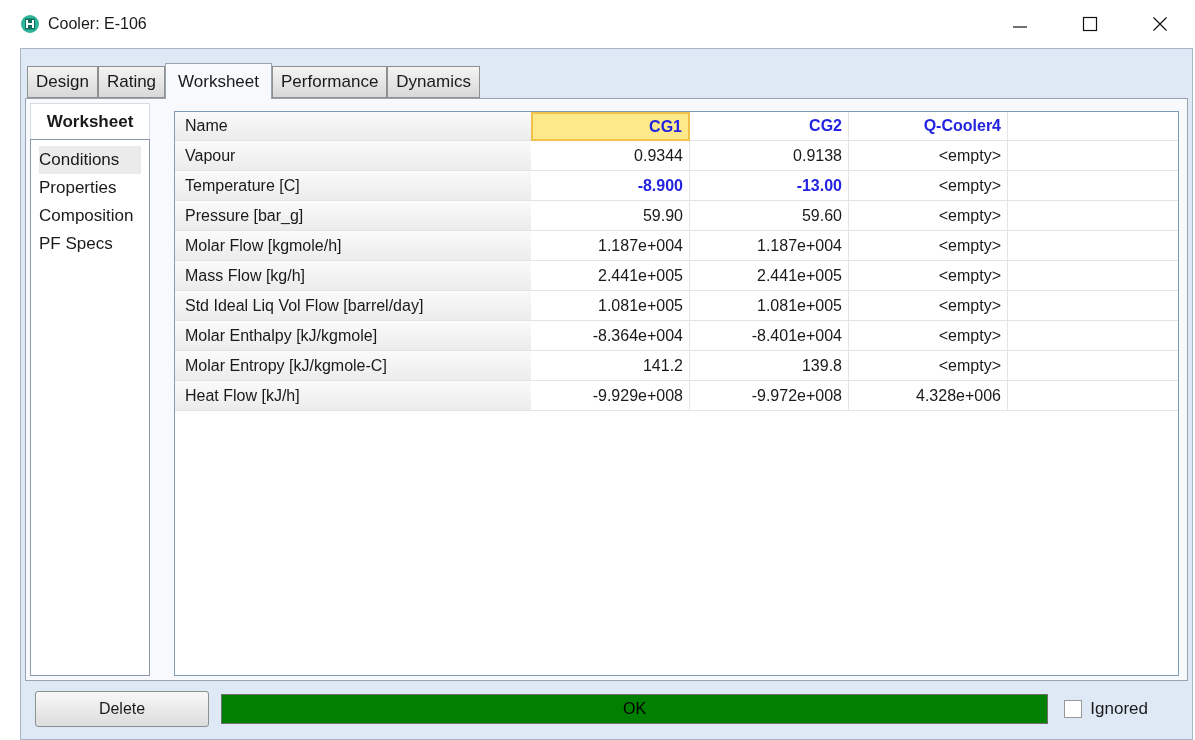 This screenshot has height=740, width=1195. What do you see at coordinates (928, 126) in the screenshot?
I see `column-header: Q-Cooler4` at bounding box center [928, 126].